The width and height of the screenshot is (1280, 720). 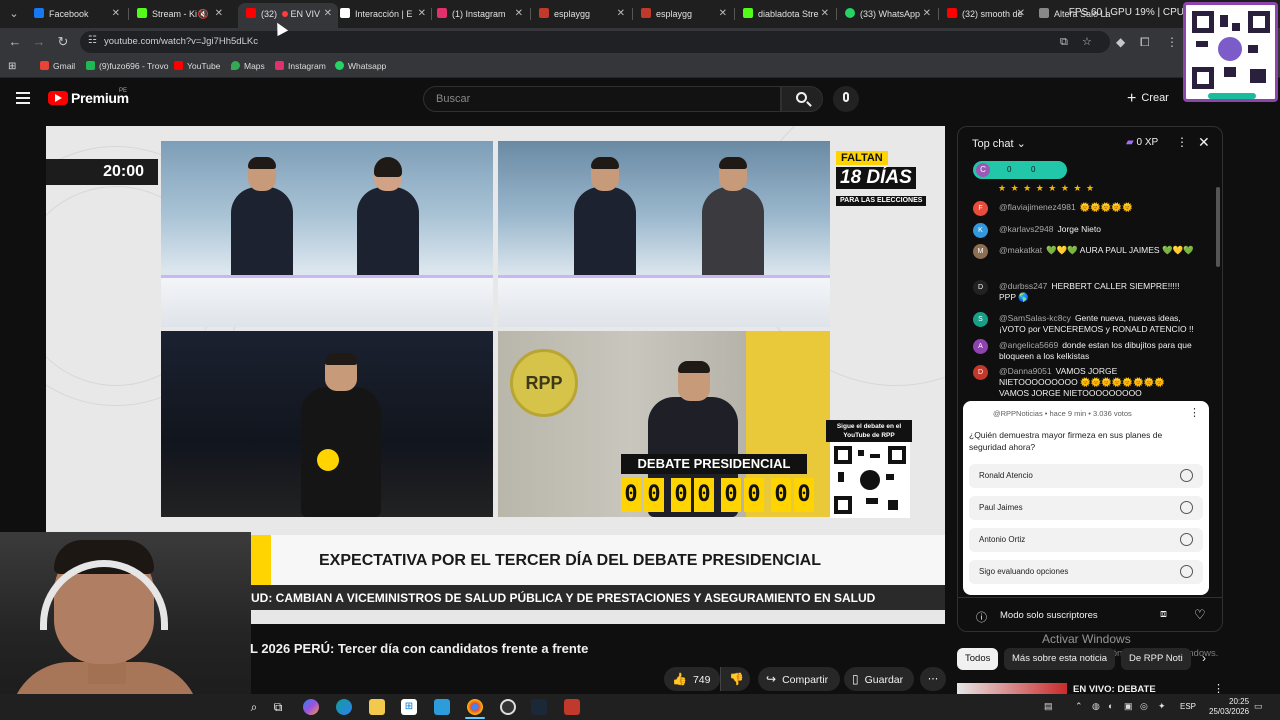 What do you see at coordinates (475, 707) in the screenshot?
I see `chrome-icon` at bounding box center [475, 707].